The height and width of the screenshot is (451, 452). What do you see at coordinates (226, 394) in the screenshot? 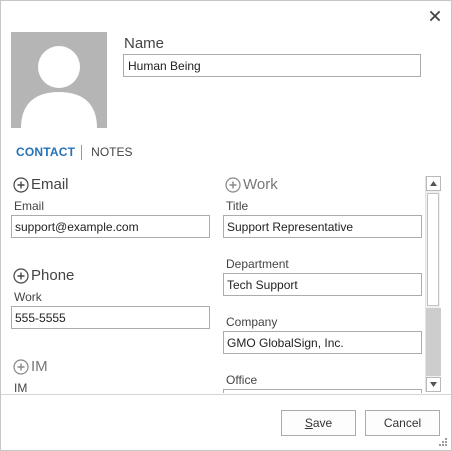
I see `footer-divider` at bounding box center [226, 394].